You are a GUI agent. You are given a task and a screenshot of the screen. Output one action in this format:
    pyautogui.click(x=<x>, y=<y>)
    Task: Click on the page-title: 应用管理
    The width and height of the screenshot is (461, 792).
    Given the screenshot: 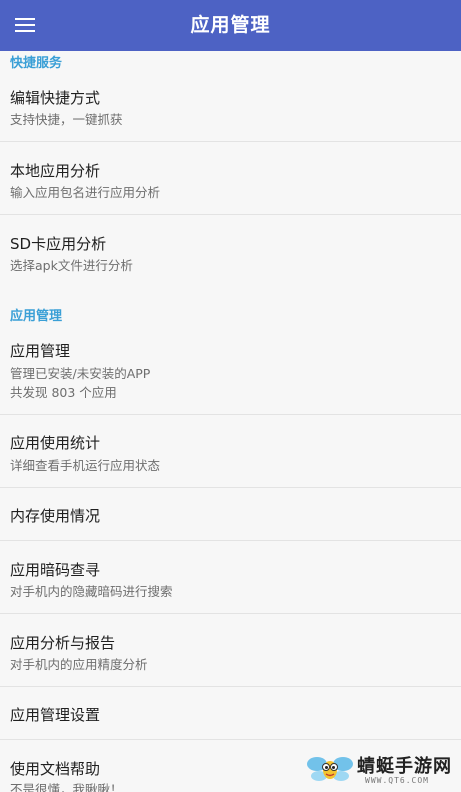 What is the action you would take?
    pyautogui.click(x=230, y=25)
    